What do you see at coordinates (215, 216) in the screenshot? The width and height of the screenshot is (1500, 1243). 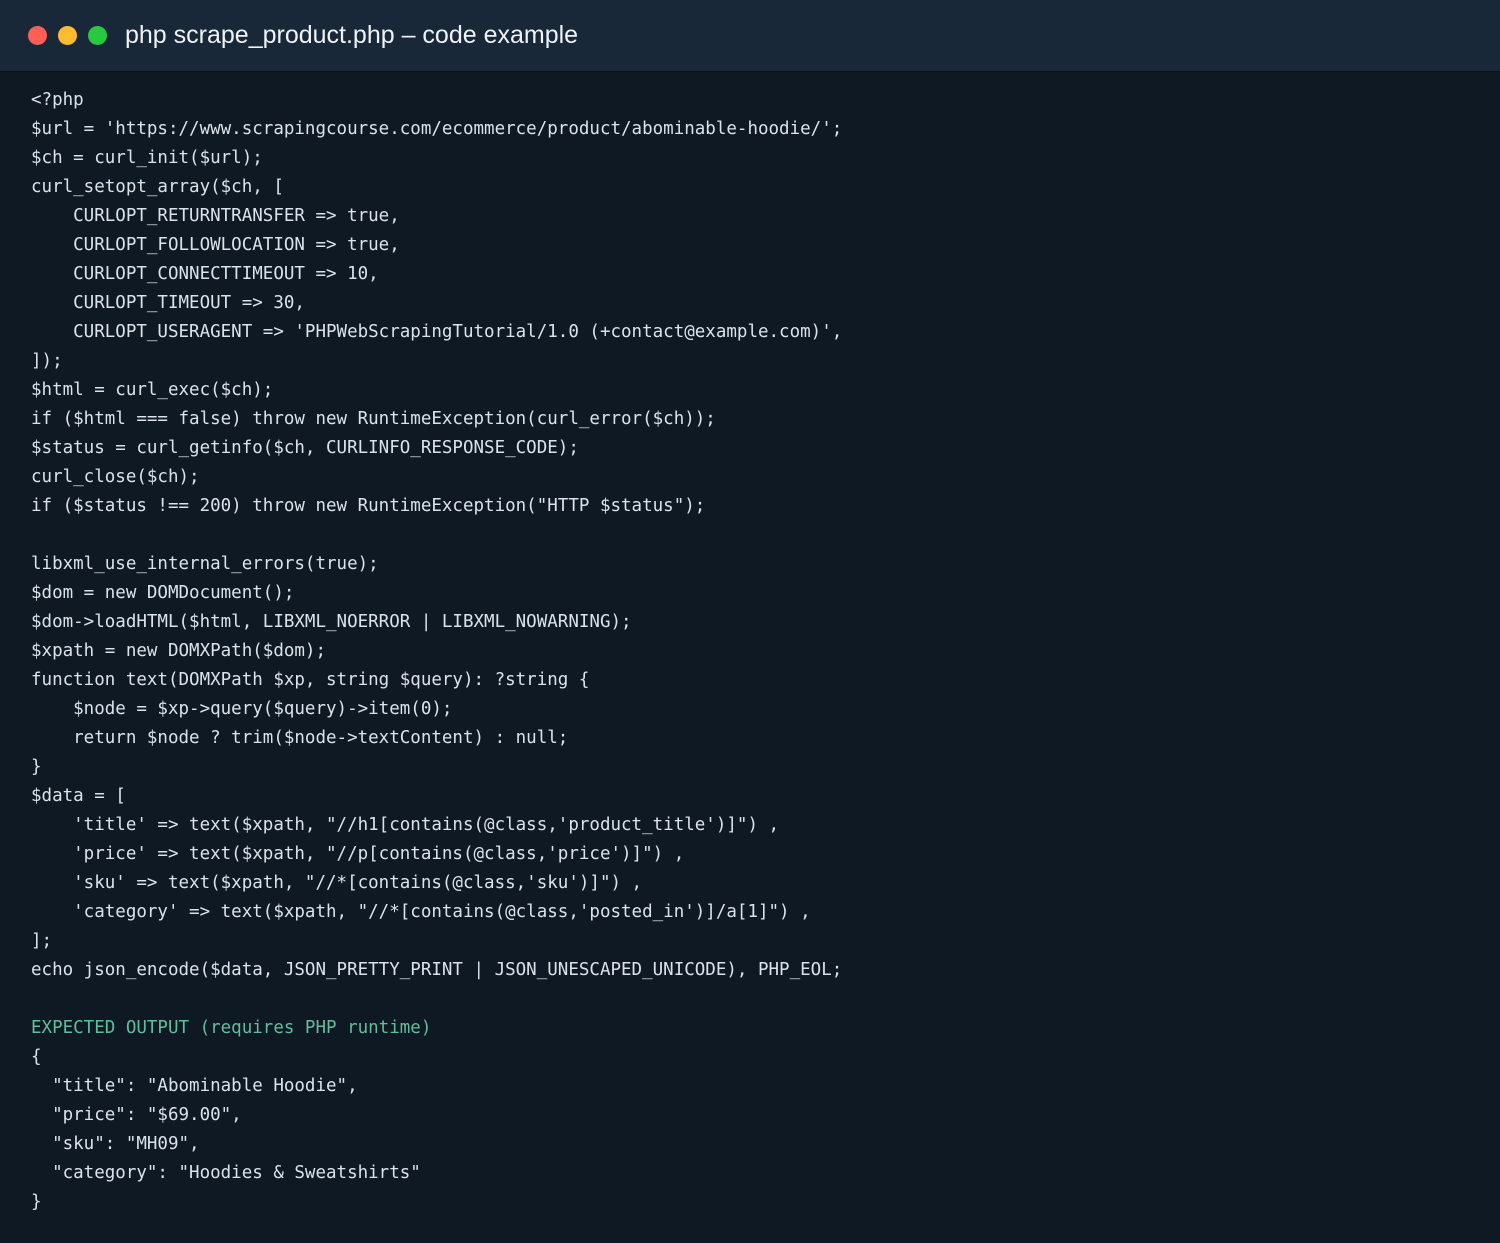 I see `code-line: CURLOPT_RETURNTRANSFER => true,` at bounding box center [215, 216].